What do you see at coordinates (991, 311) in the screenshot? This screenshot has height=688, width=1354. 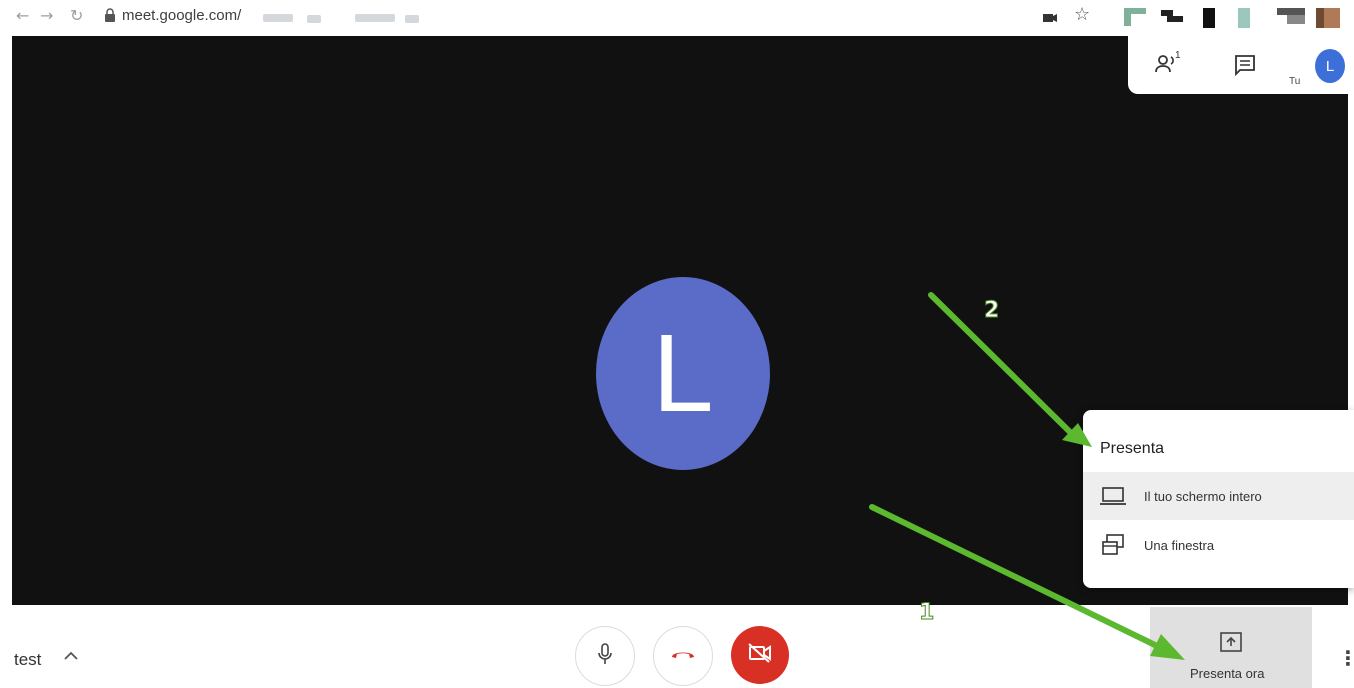 I see `step-2-label: 2` at bounding box center [991, 311].